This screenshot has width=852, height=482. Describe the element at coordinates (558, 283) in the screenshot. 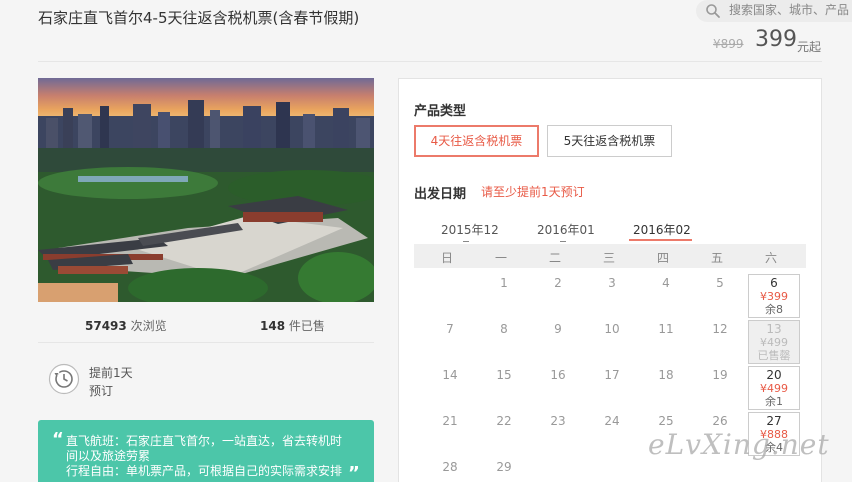

I see `calendar-day: 2` at that location.